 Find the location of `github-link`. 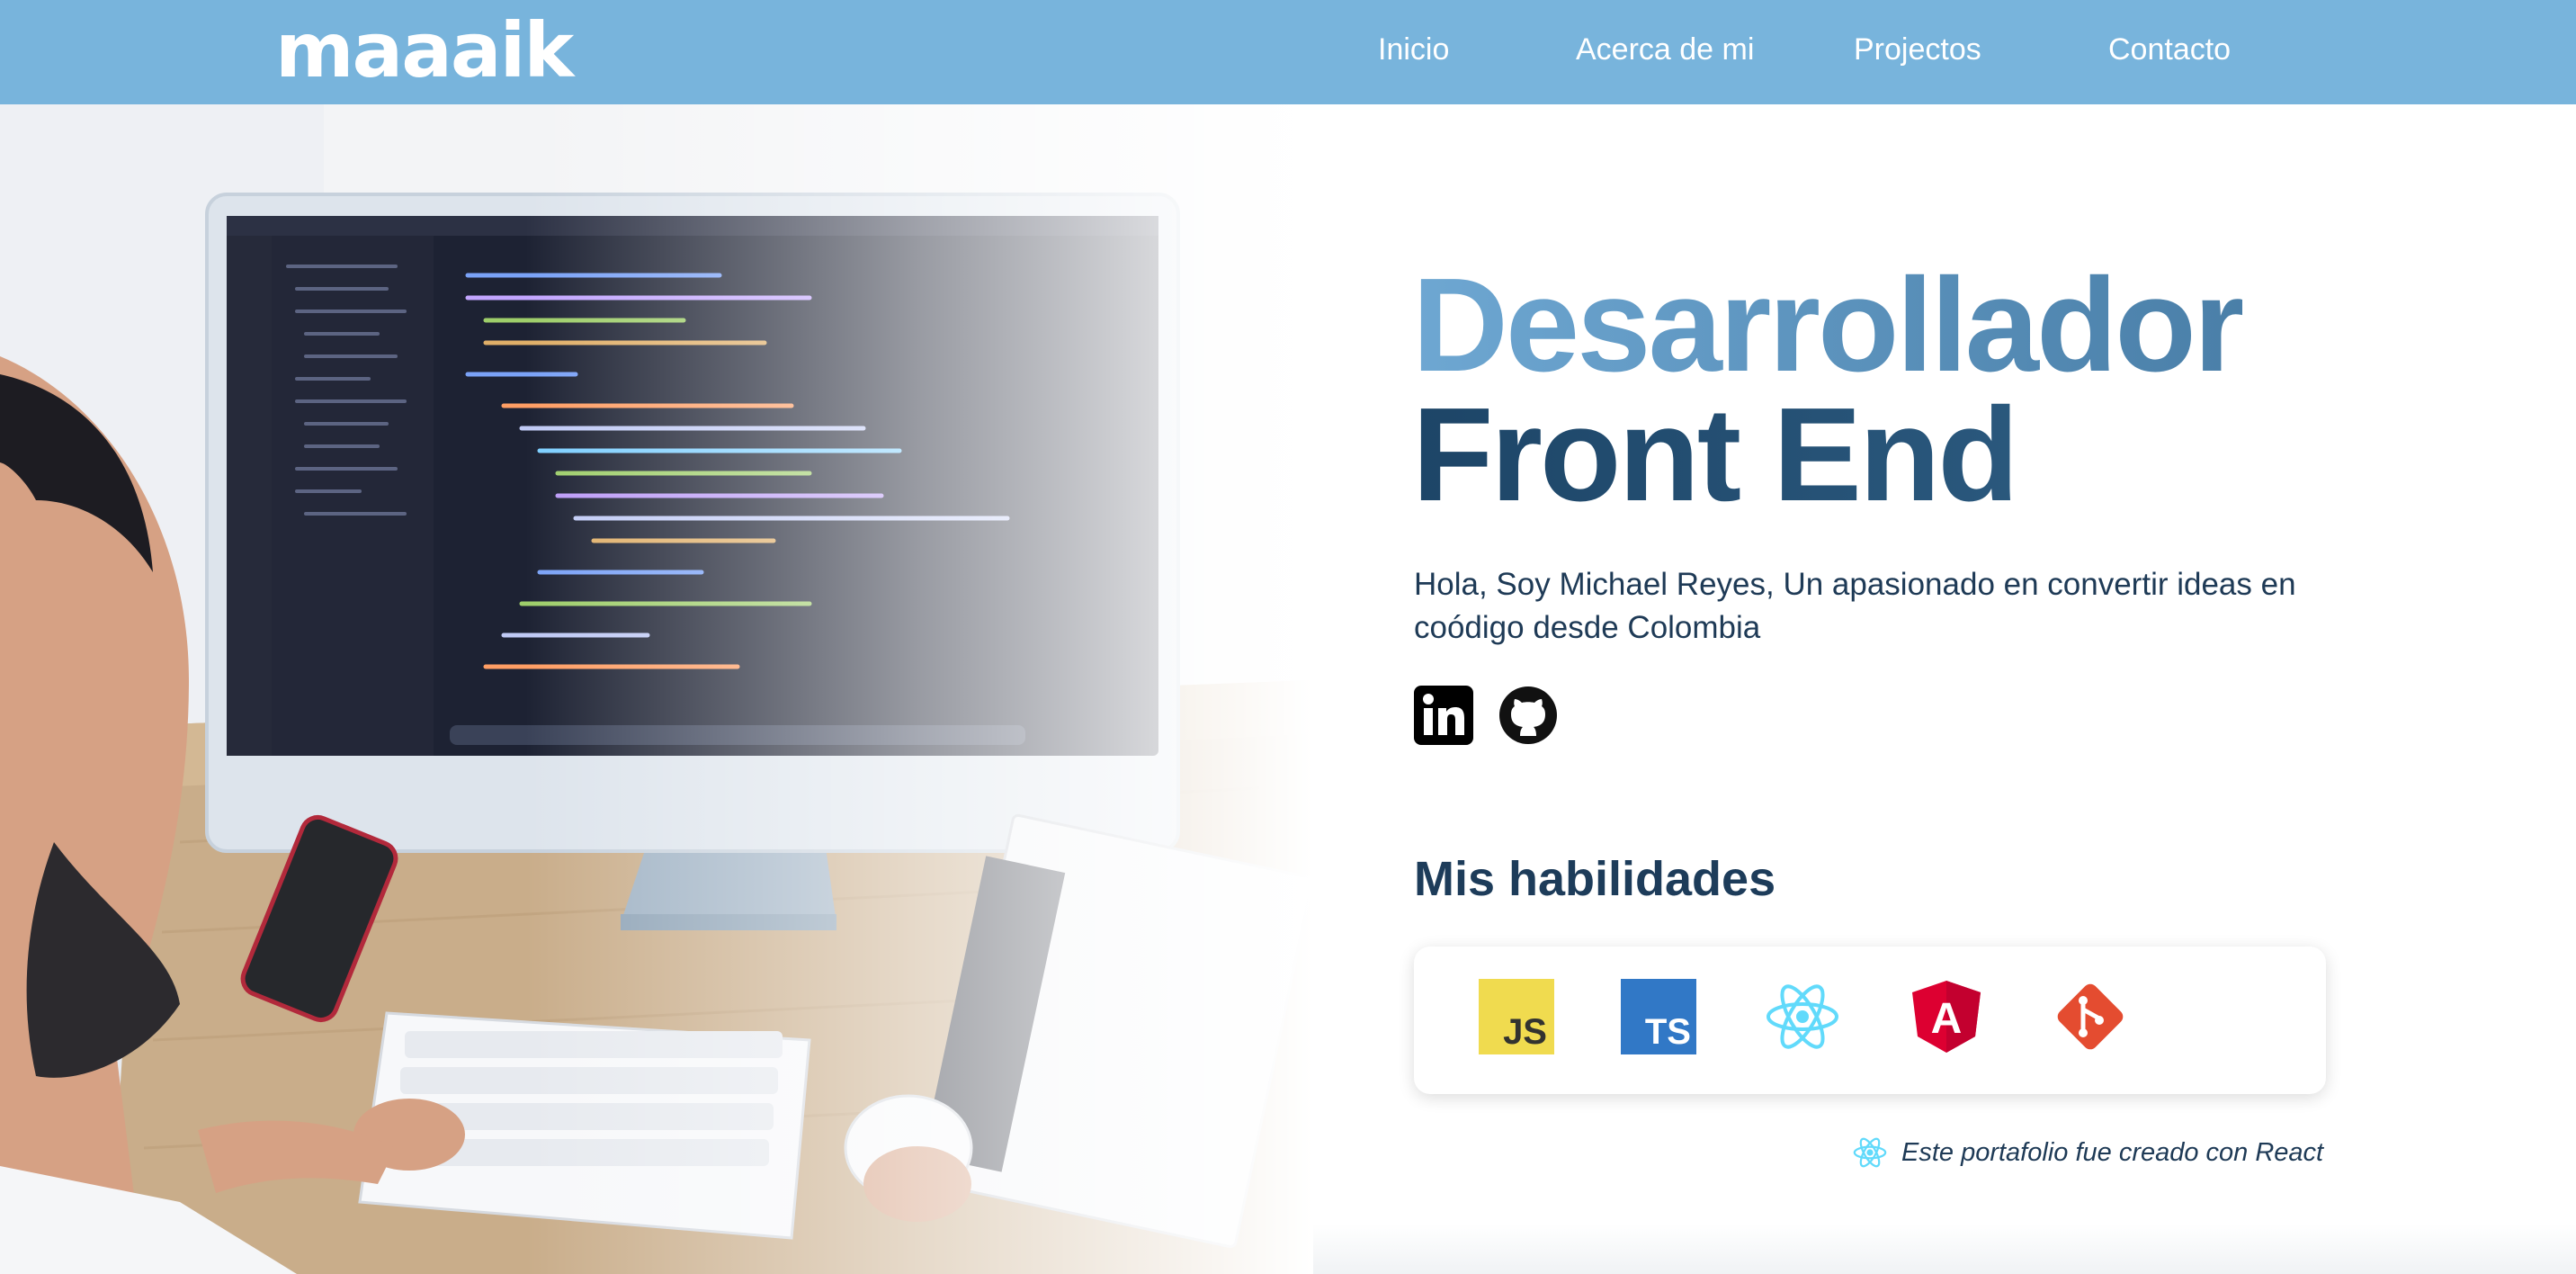

github-link is located at coordinates (1528, 715).